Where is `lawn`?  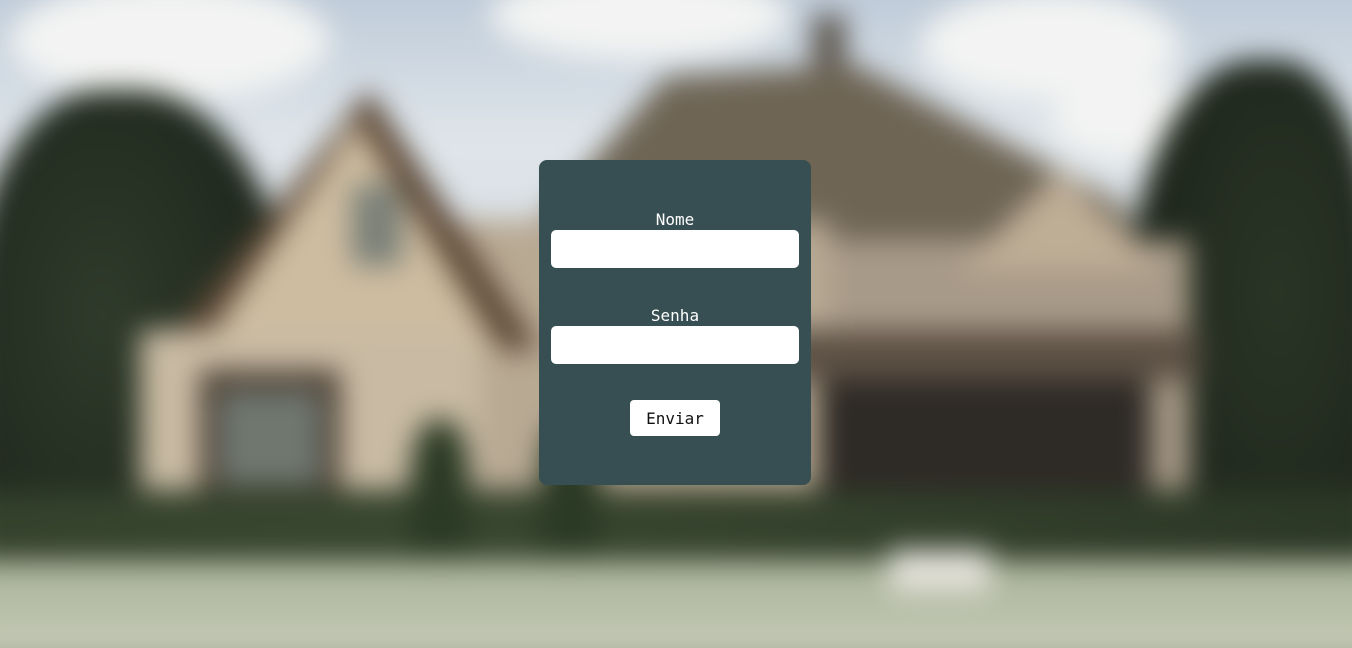 lawn is located at coordinates (676, 604).